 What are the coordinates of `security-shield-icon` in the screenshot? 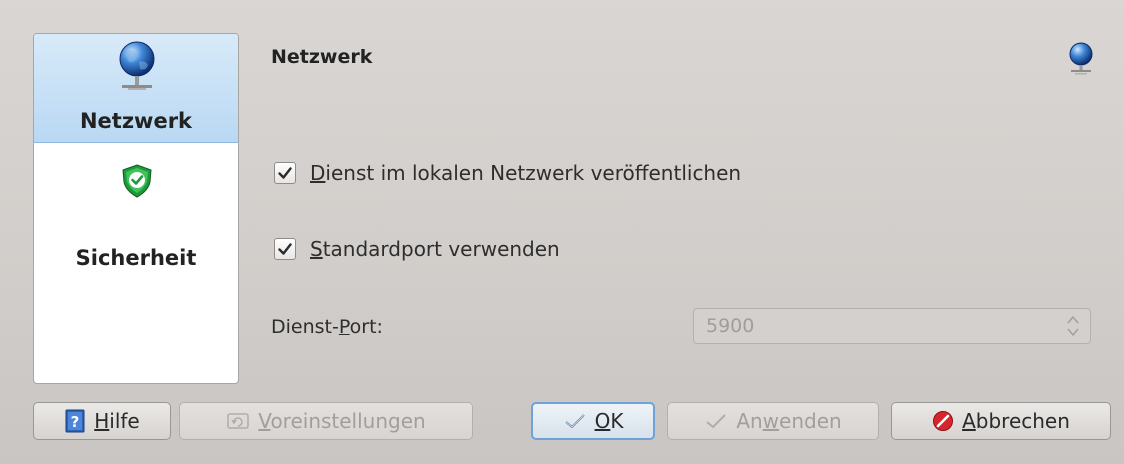 It's located at (137, 183).